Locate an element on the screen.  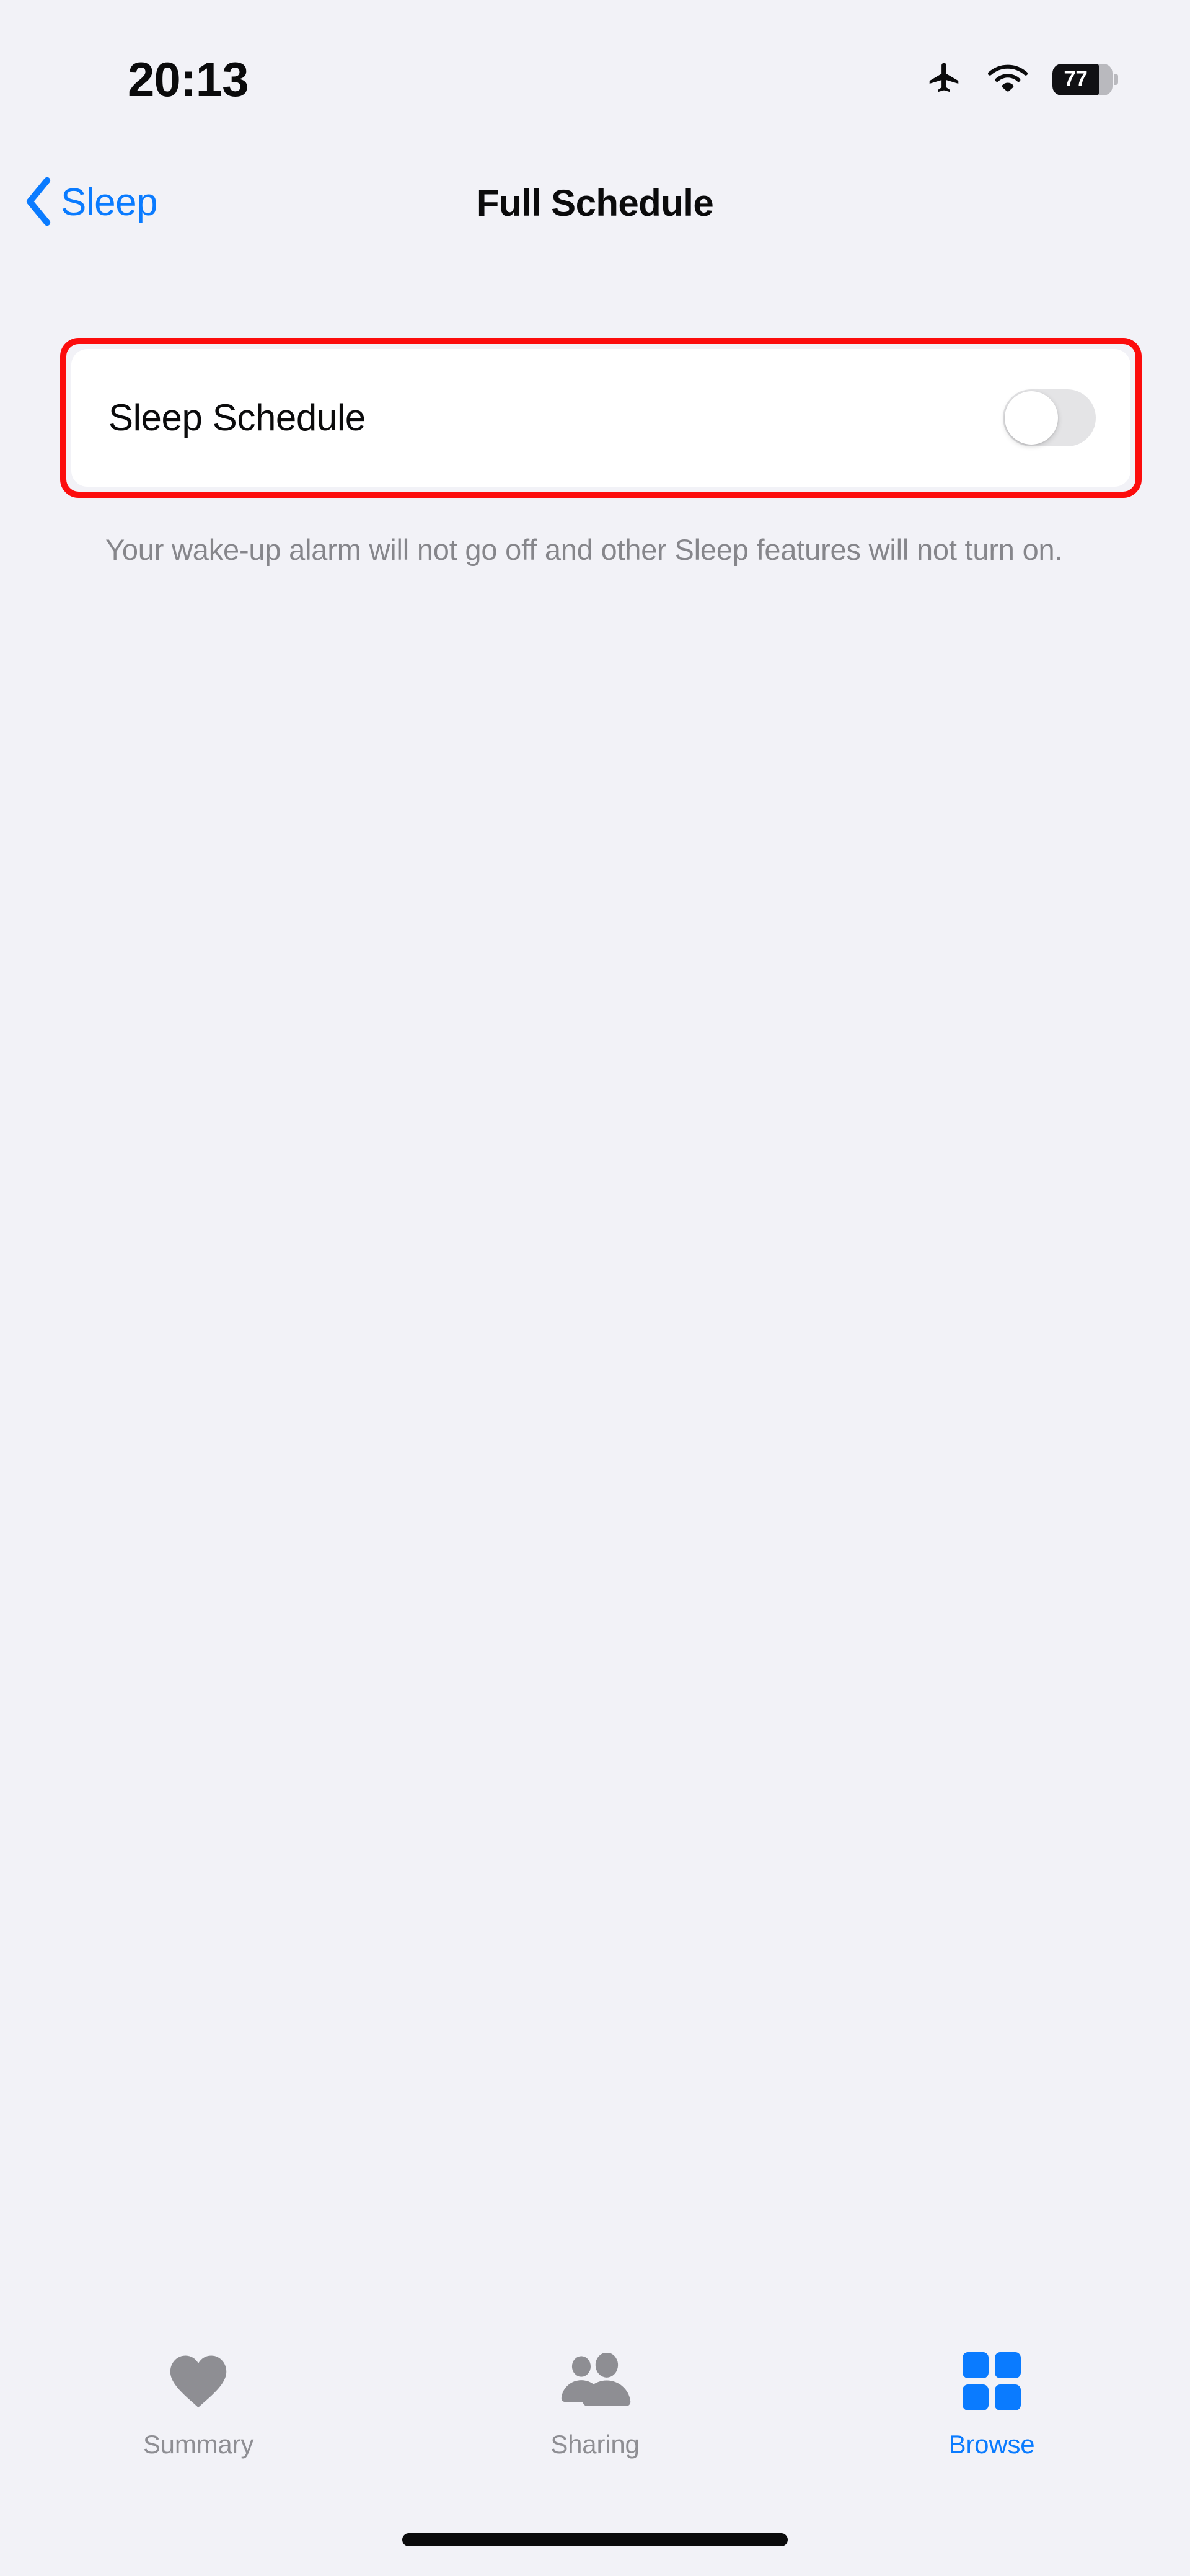
sleep-schedule-row: Sleep Schedule is located at coordinates (600, 418).